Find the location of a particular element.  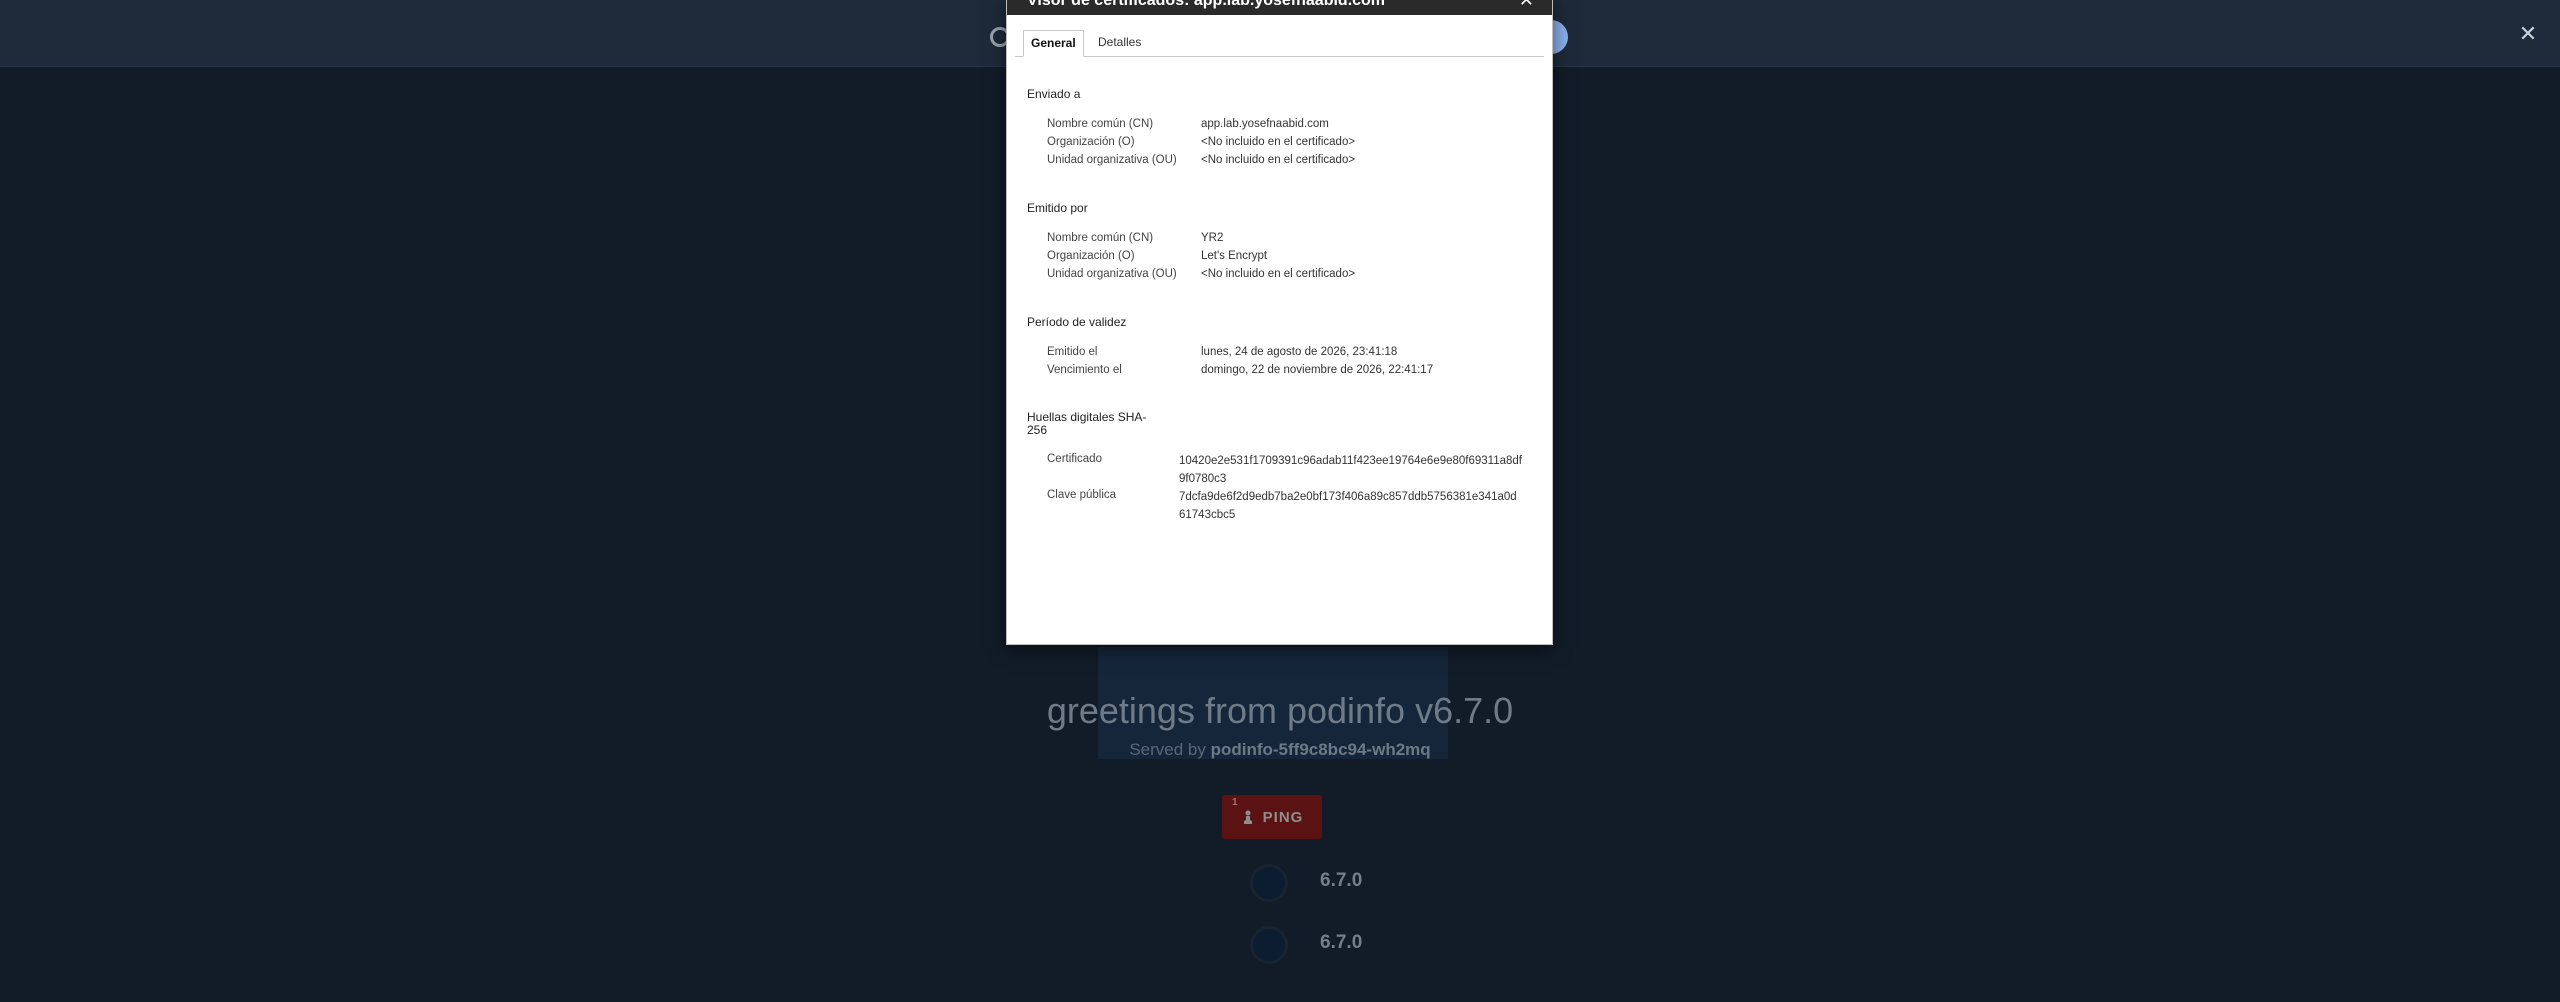

tab-general: General is located at coordinates (1053, 43).